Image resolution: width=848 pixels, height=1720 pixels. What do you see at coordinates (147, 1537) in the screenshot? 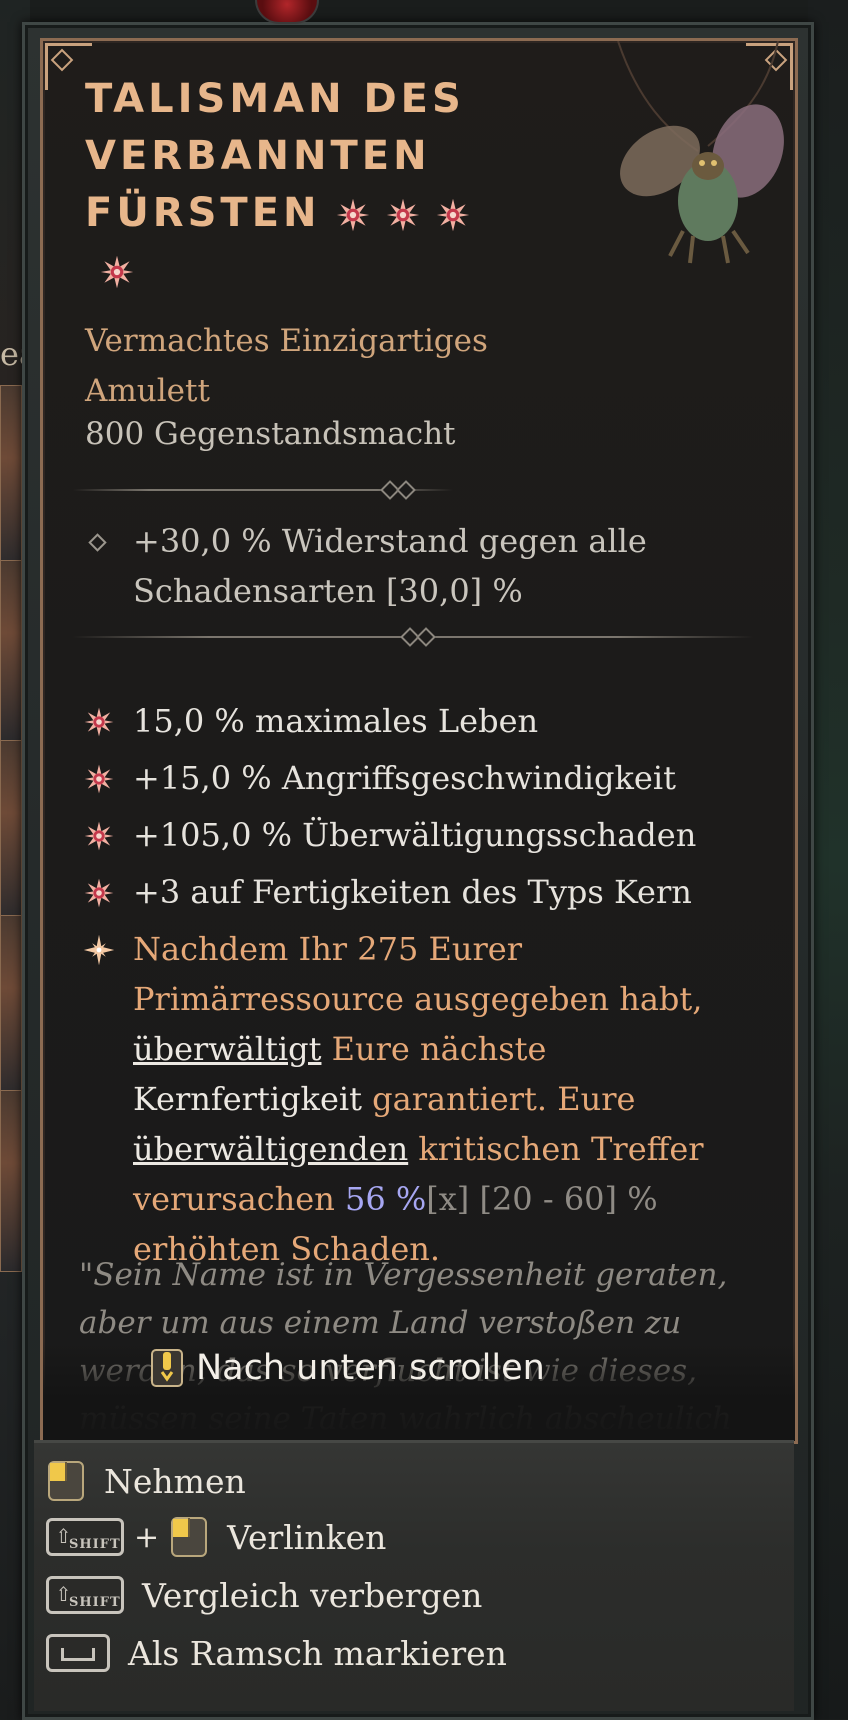
I see `plus-sign: +` at bounding box center [147, 1537].